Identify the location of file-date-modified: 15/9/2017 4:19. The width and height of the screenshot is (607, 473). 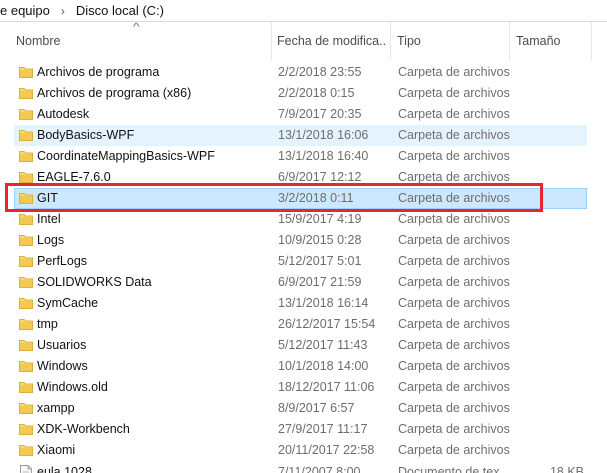
(320, 219).